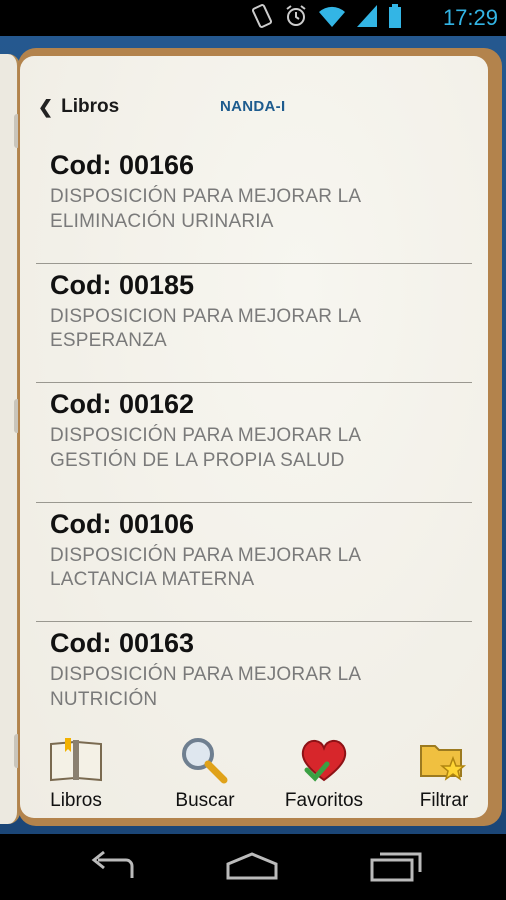  Describe the element at coordinates (444, 800) in the screenshot. I see `tab-label: Filtrar` at that location.